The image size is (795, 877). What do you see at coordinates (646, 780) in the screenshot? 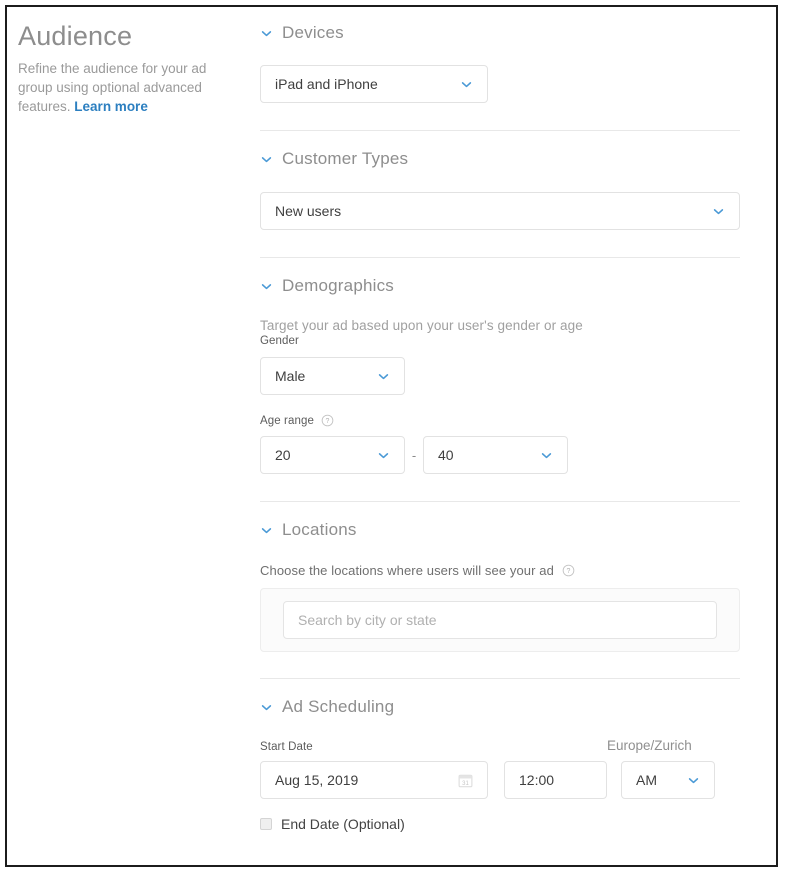
I see `meridiem-value: AM` at bounding box center [646, 780].